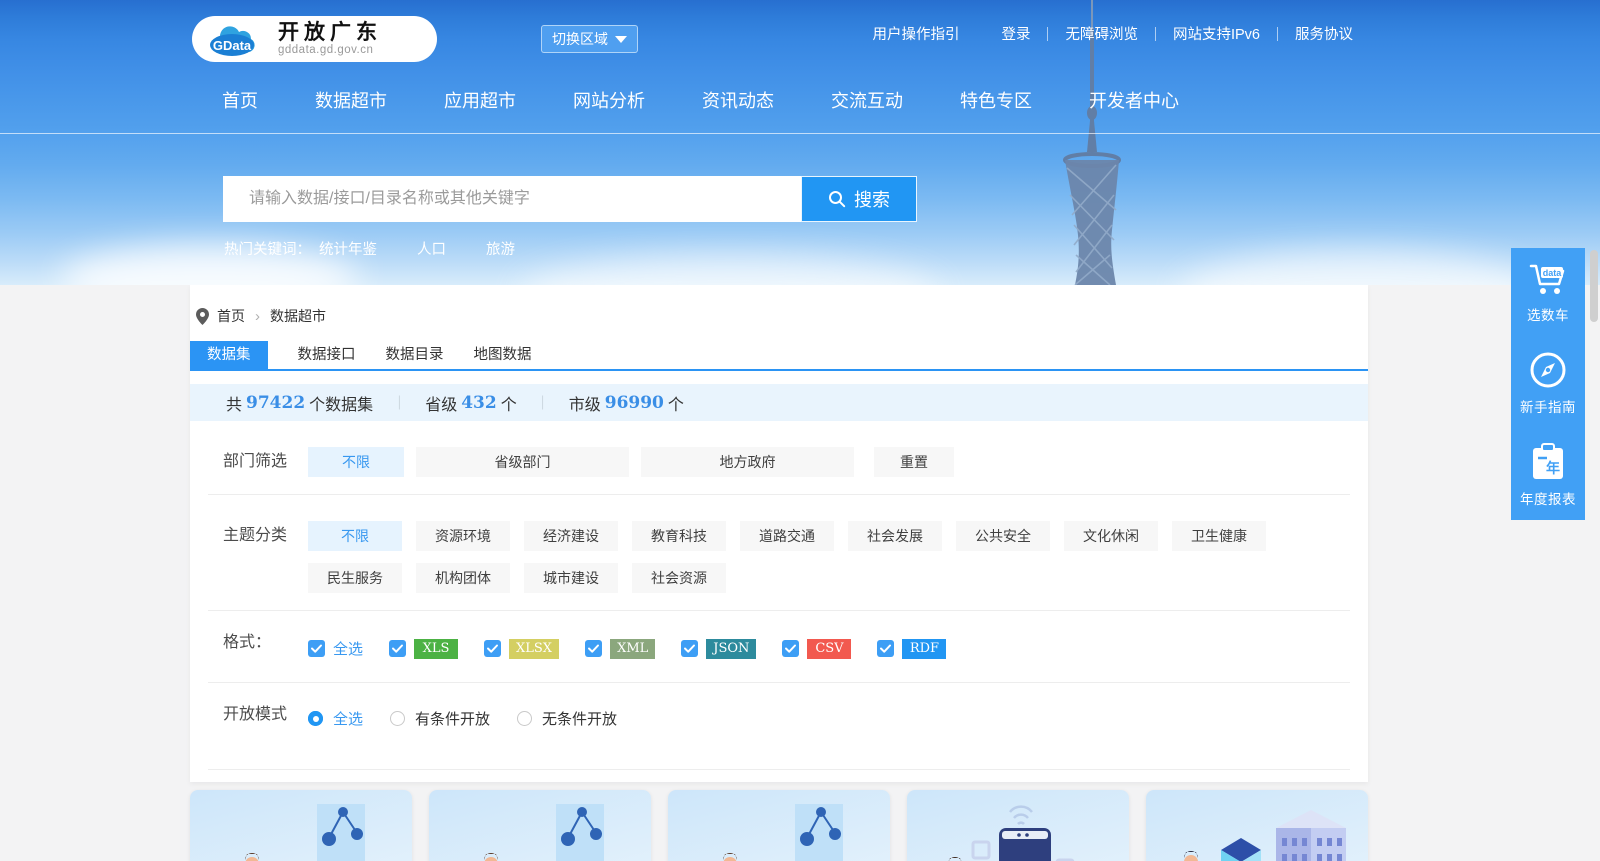 The height and width of the screenshot is (861, 1600). What do you see at coordinates (512, 199) in the screenshot?
I see `search-input` at bounding box center [512, 199].